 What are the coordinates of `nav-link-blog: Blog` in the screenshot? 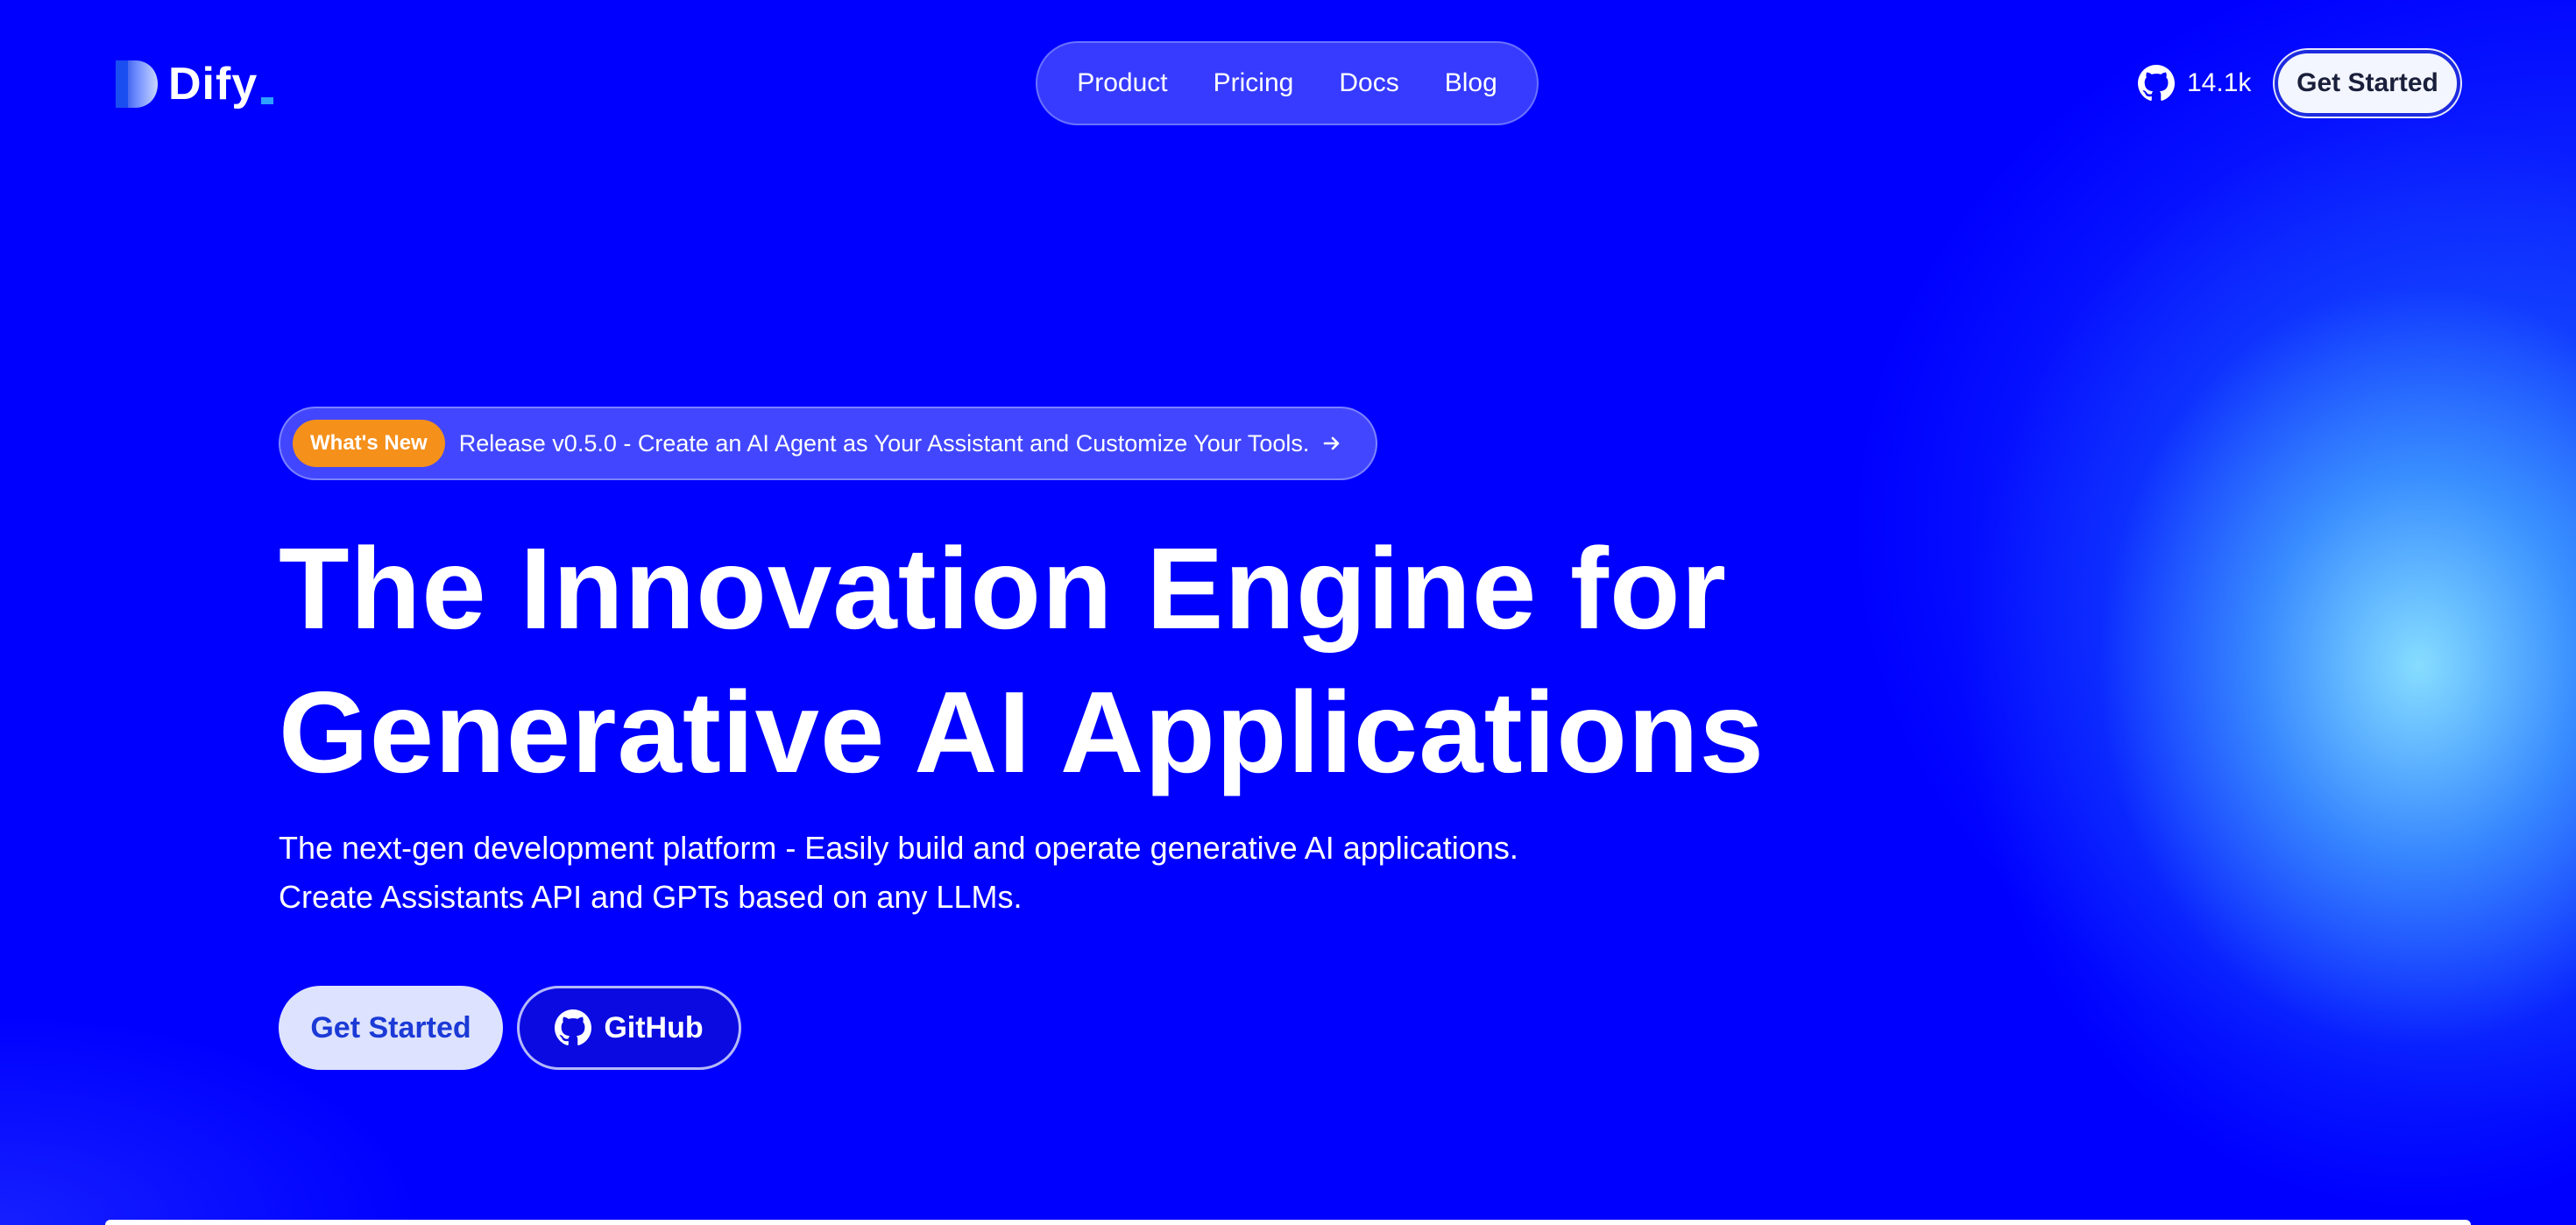 It's located at (1471, 83).